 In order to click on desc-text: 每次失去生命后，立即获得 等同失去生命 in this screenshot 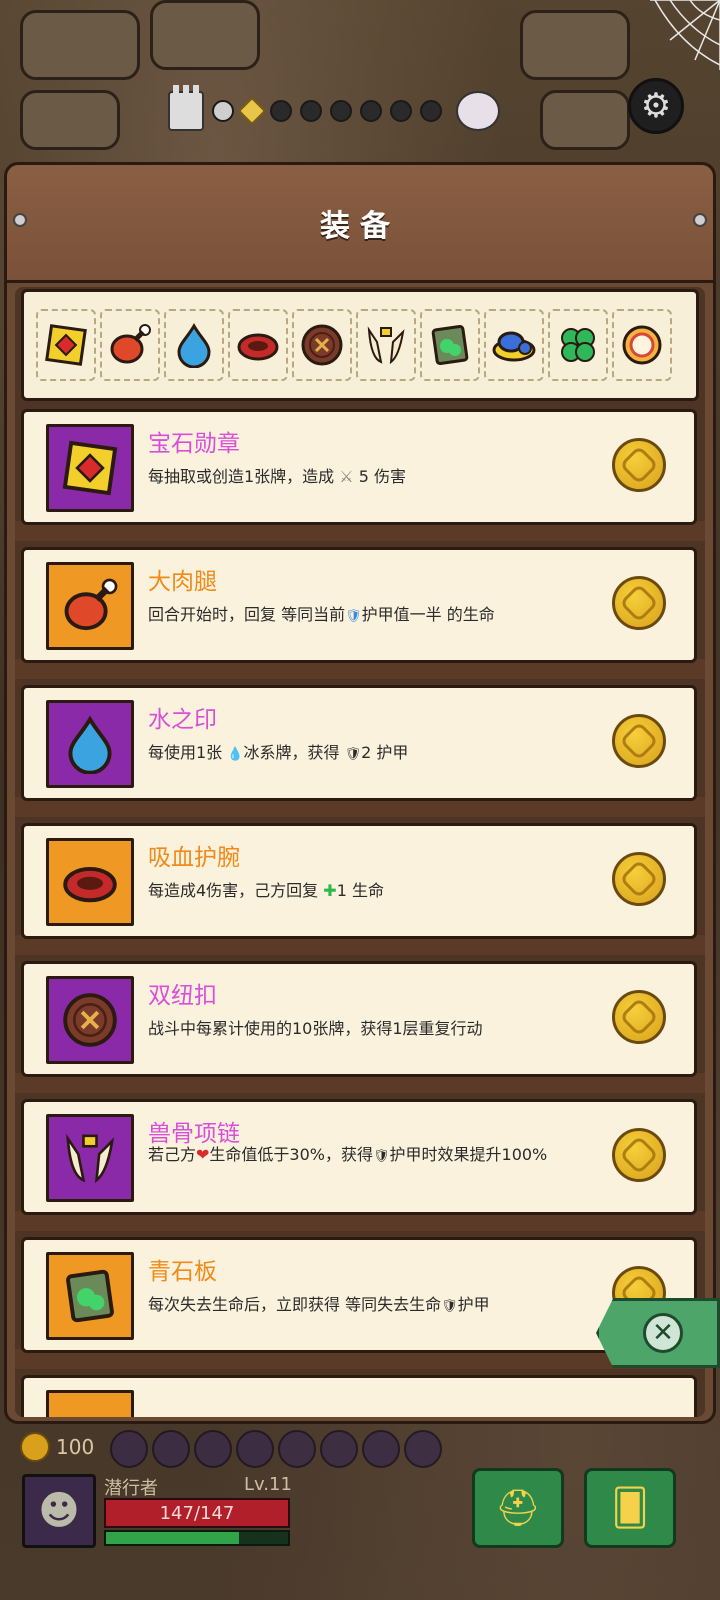, I will do `click(295, 1304)`.